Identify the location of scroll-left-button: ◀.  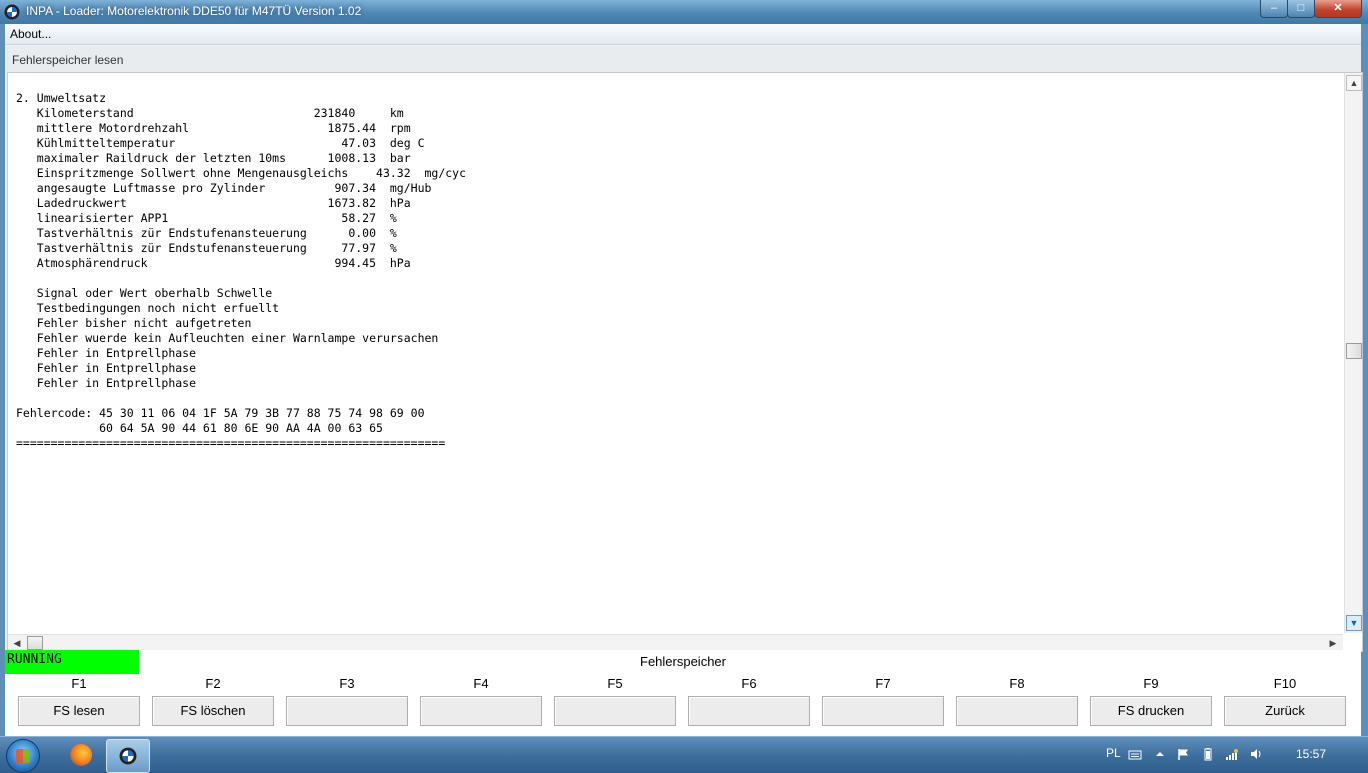
(17, 643).